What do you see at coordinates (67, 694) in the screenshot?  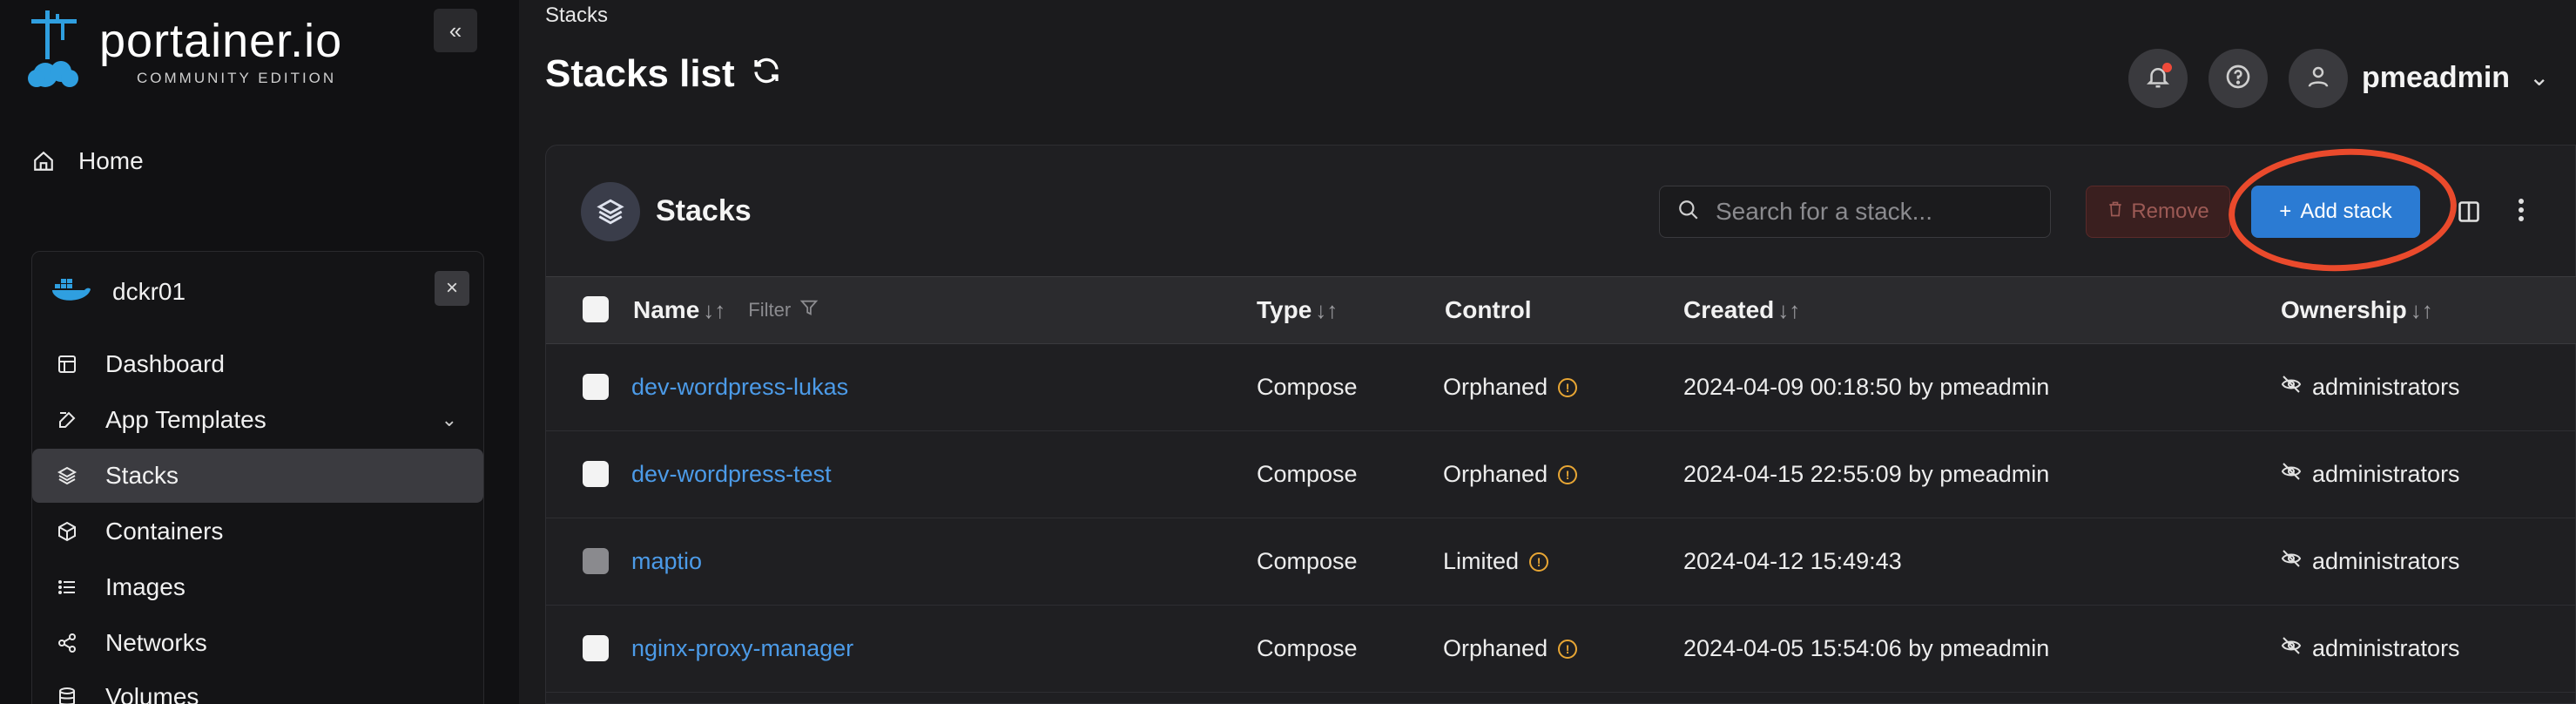 I see `database-icon` at bounding box center [67, 694].